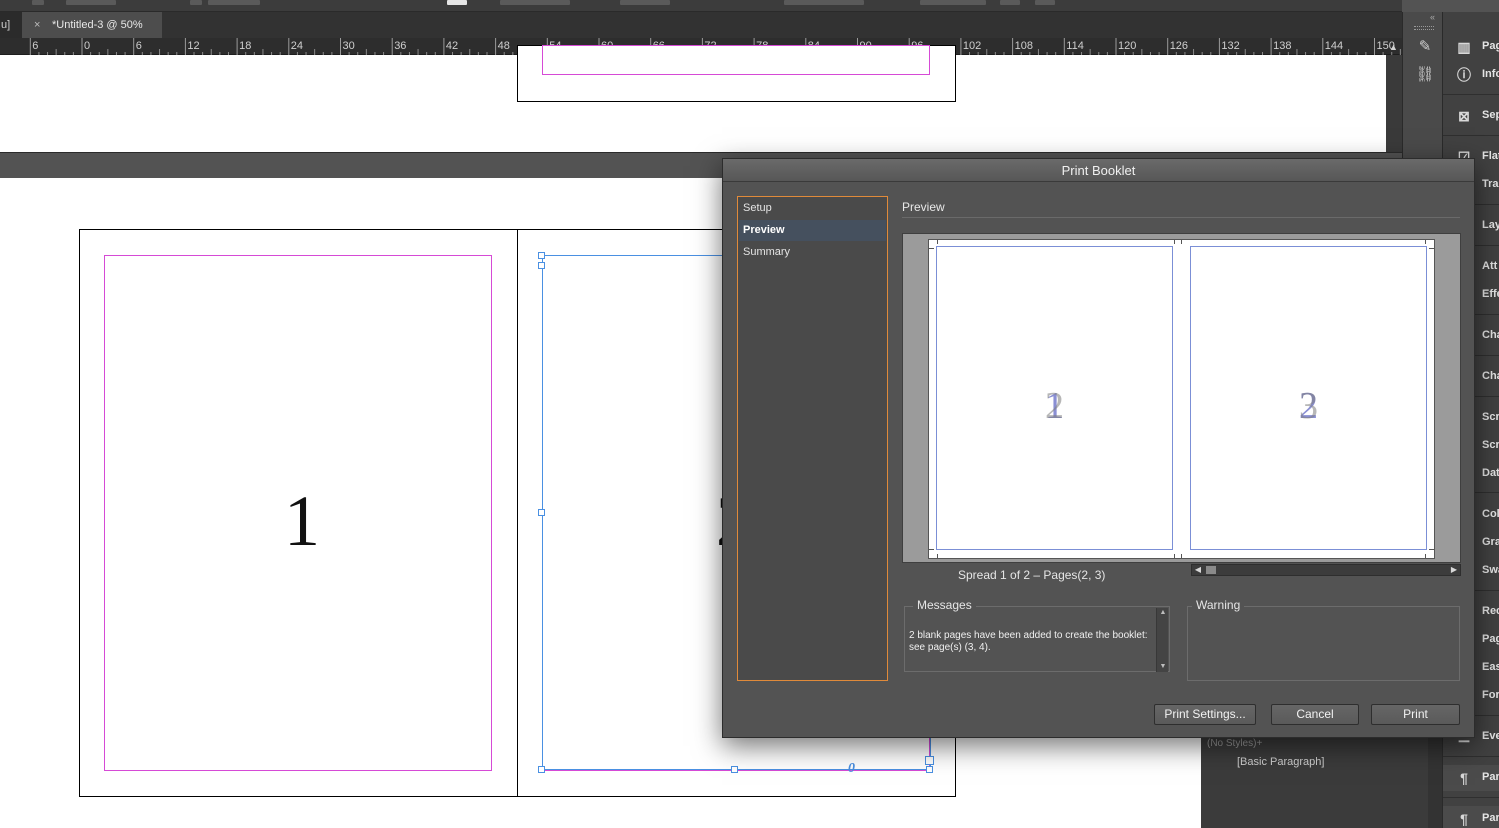 The width and height of the screenshot is (1499, 828). Describe the element at coordinates (1211, 570) in the screenshot. I see `scroll-thumb` at that location.